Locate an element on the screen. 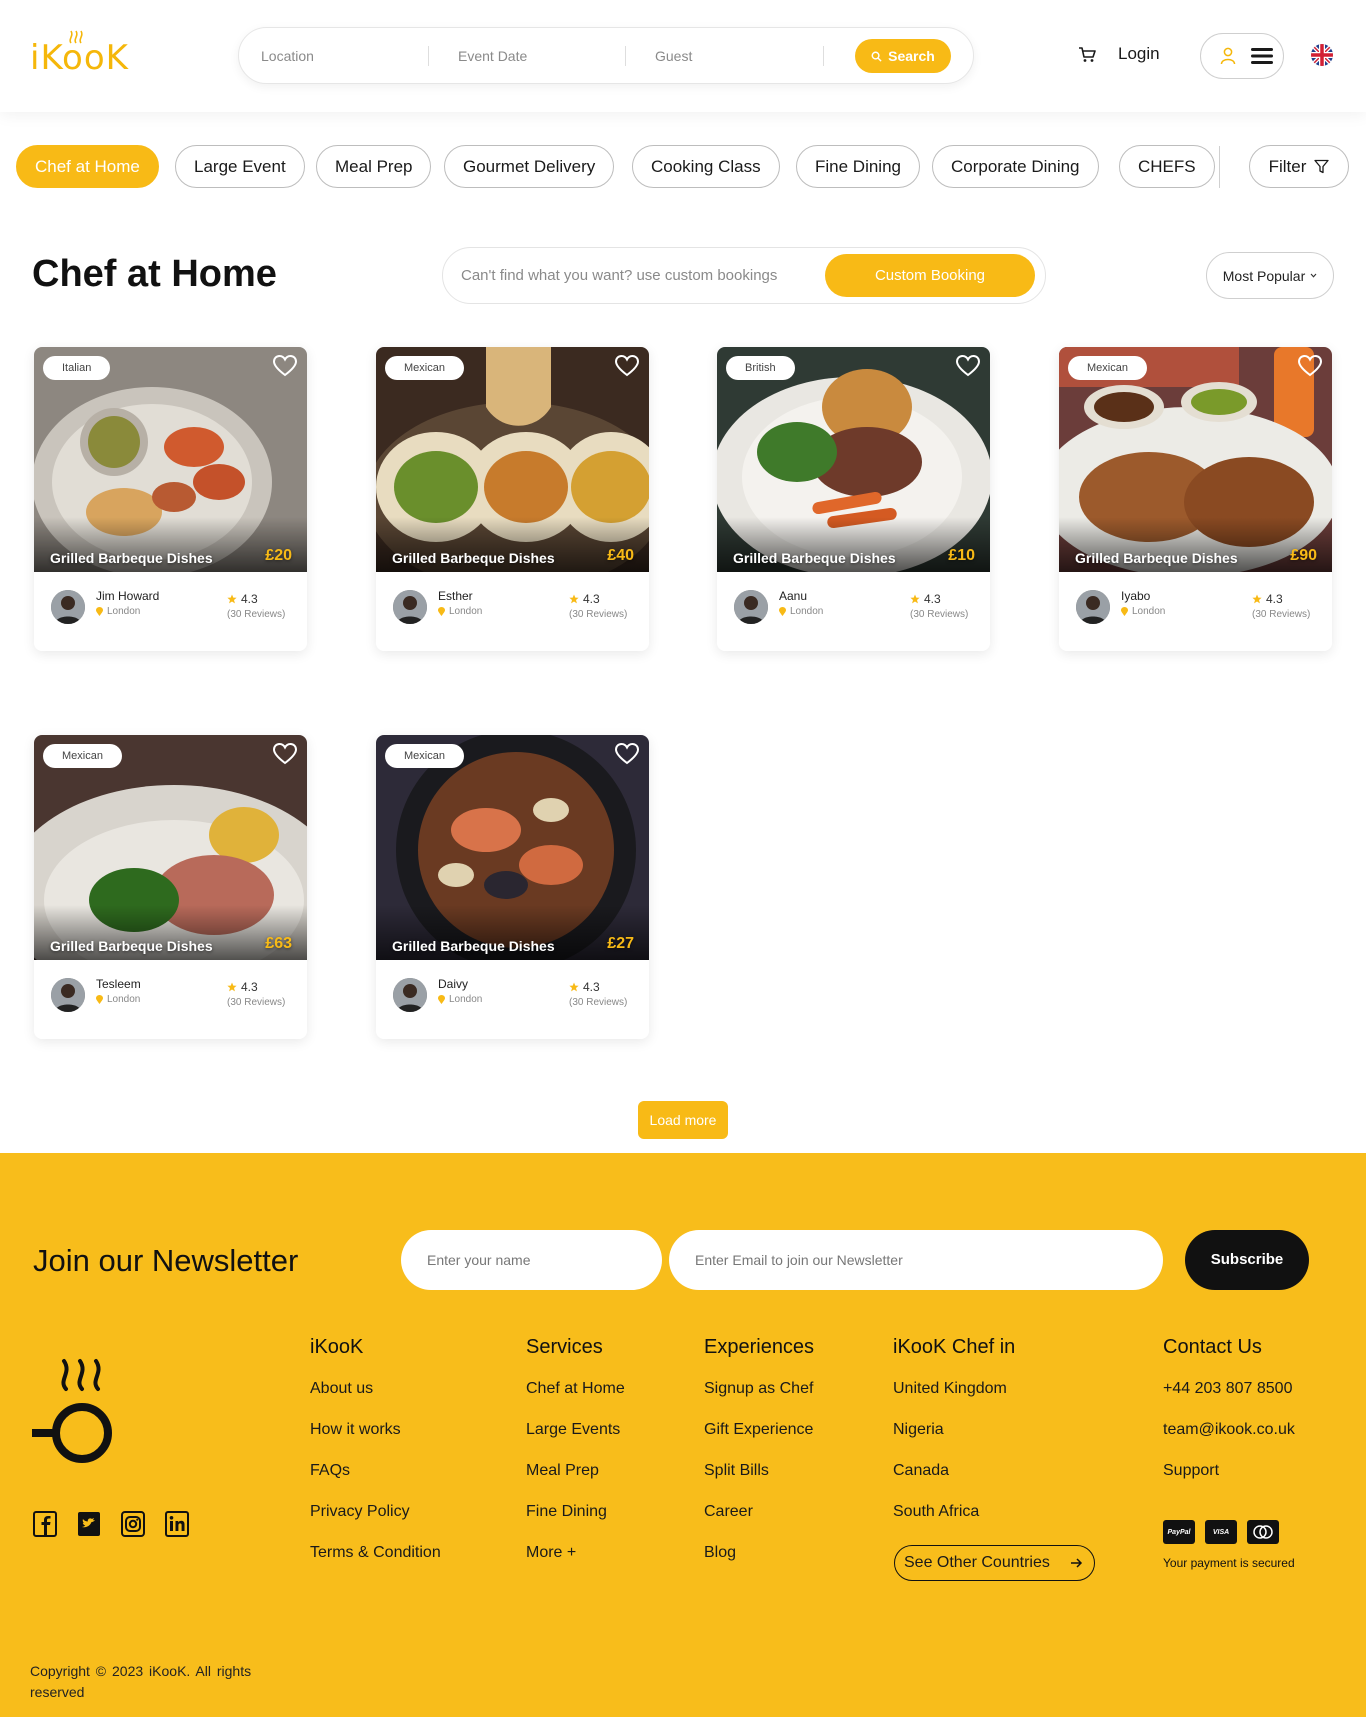  category-pill-chefs: CHEFS is located at coordinates (1167, 166).